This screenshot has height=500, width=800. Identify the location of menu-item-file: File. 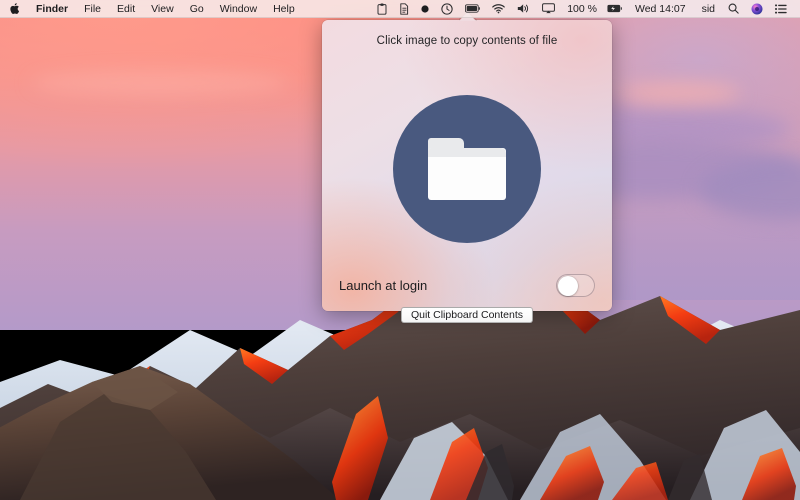
(92, 9).